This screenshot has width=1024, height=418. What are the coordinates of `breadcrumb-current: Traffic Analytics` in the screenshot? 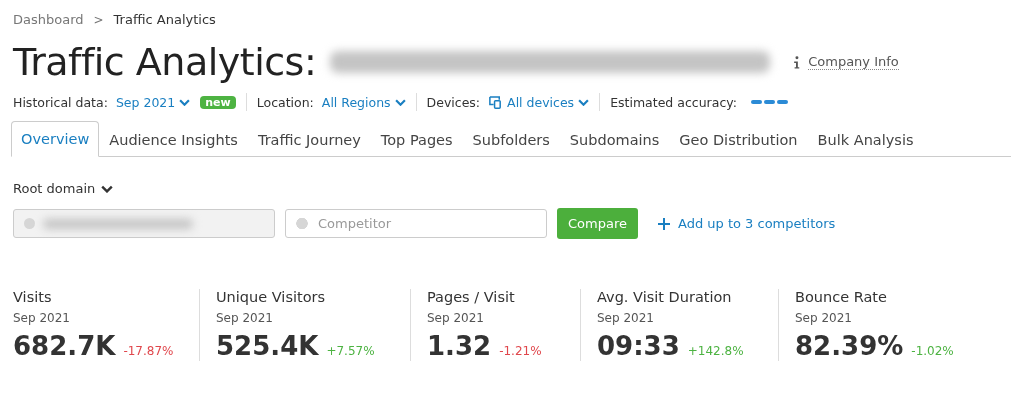 It's located at (164, 19).